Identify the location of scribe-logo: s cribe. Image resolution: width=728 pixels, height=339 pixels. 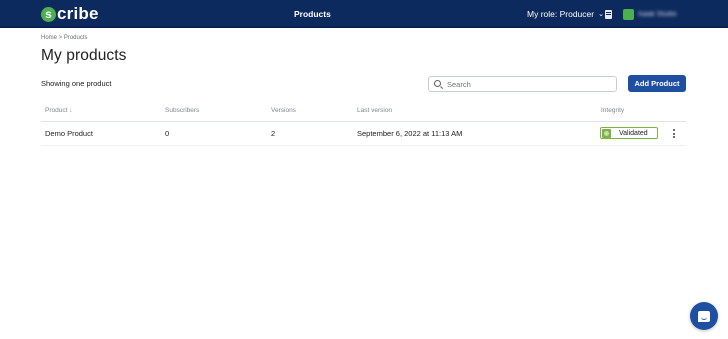
(70, 14).